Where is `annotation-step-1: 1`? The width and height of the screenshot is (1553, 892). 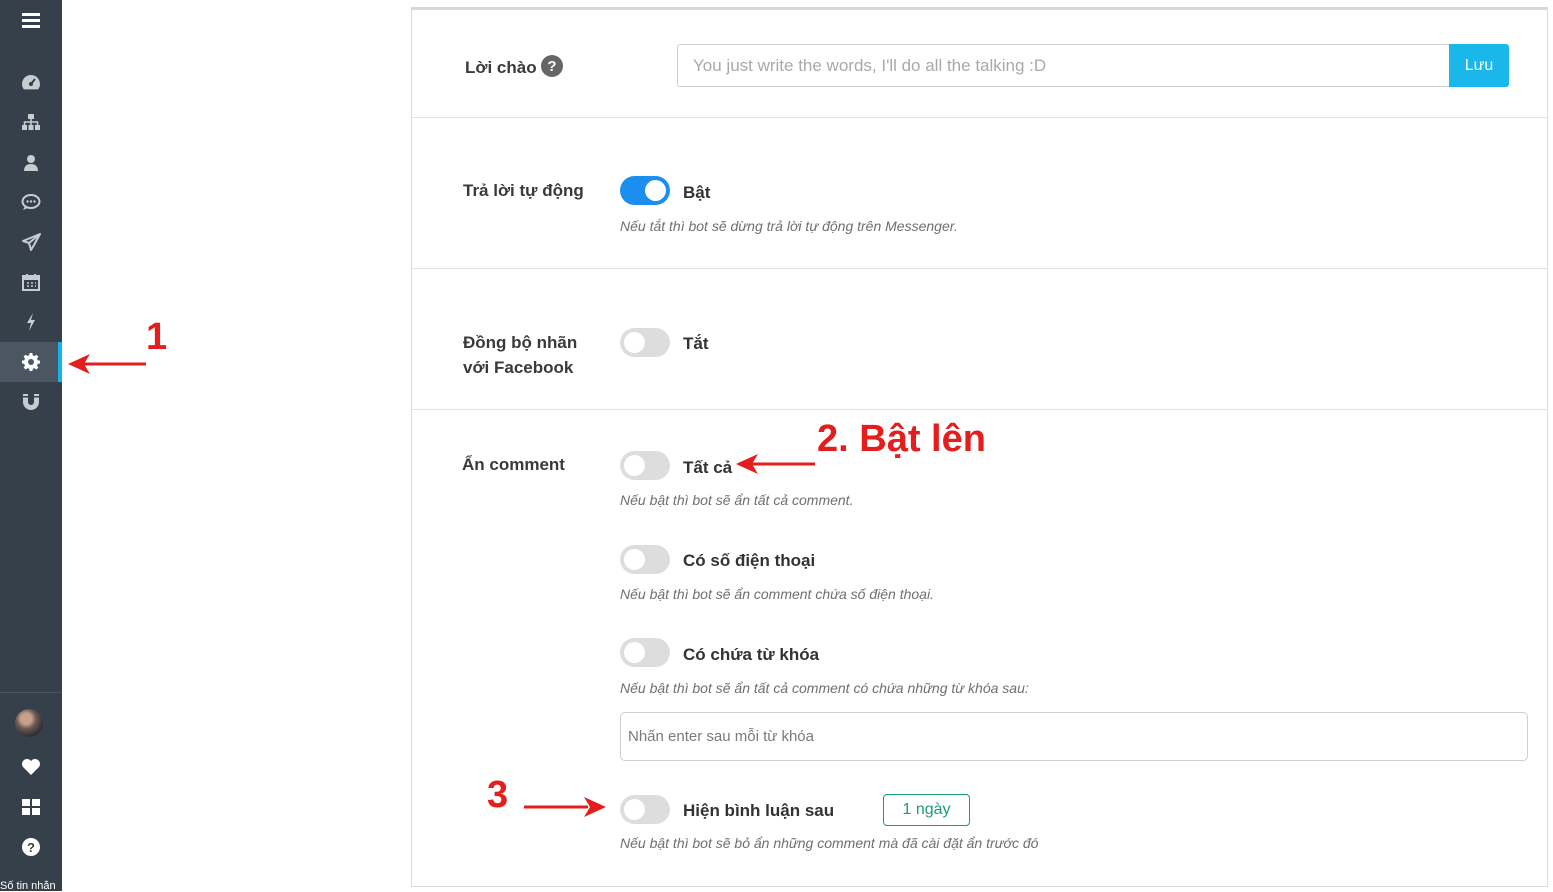
annotation-step-1: 1 is located at coordinates (157, 337).